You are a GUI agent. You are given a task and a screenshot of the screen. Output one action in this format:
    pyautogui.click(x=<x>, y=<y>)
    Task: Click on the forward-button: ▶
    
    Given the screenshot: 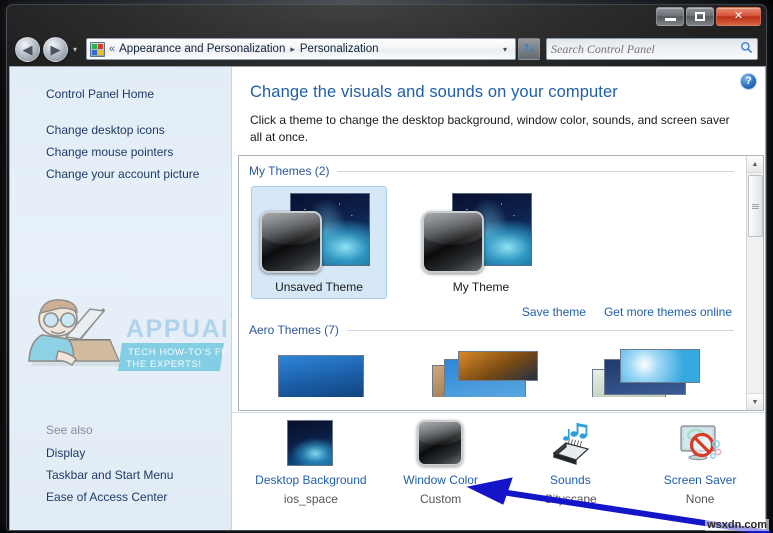 What is the action you would take?
    pyautogui.click(x=55, y=49)
    